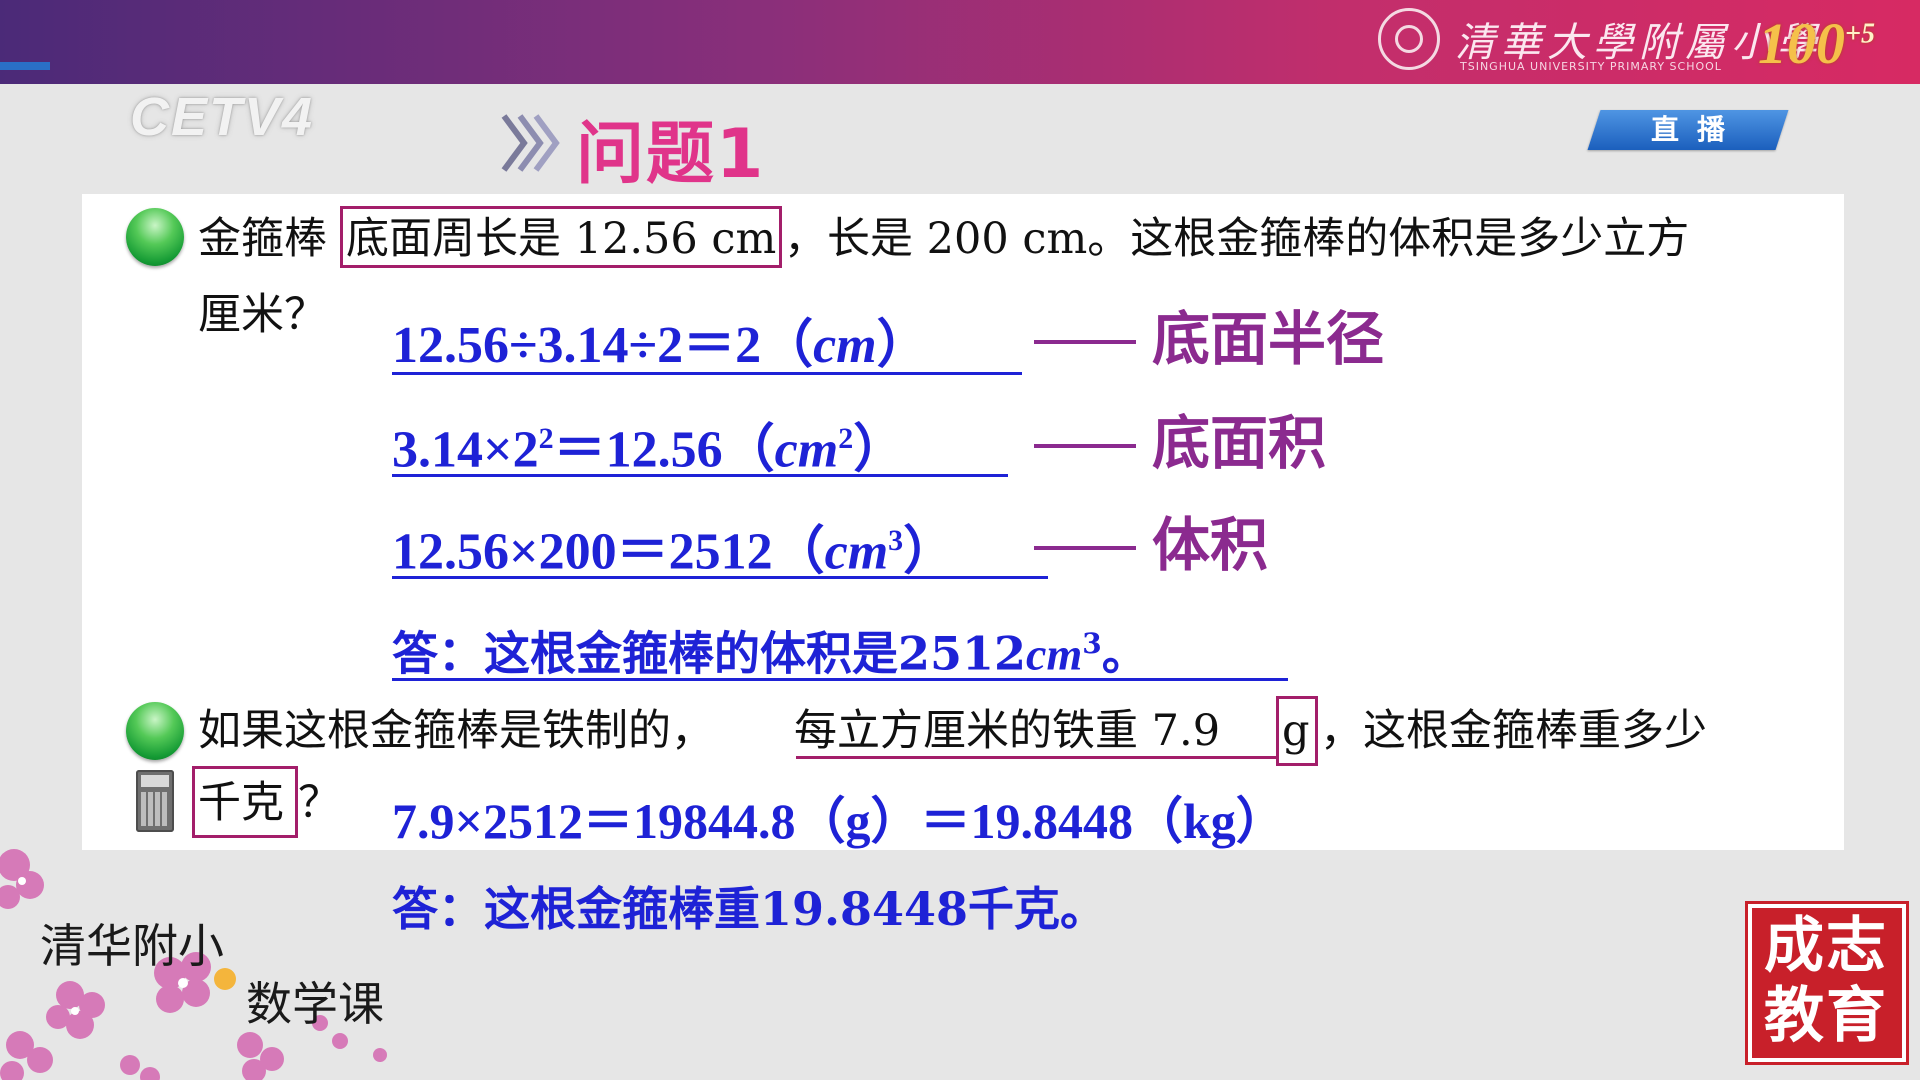  What do you see at coordinates (707, 373) in the screenshot?
I see `step1-underline` at bounding box center [707, 373].